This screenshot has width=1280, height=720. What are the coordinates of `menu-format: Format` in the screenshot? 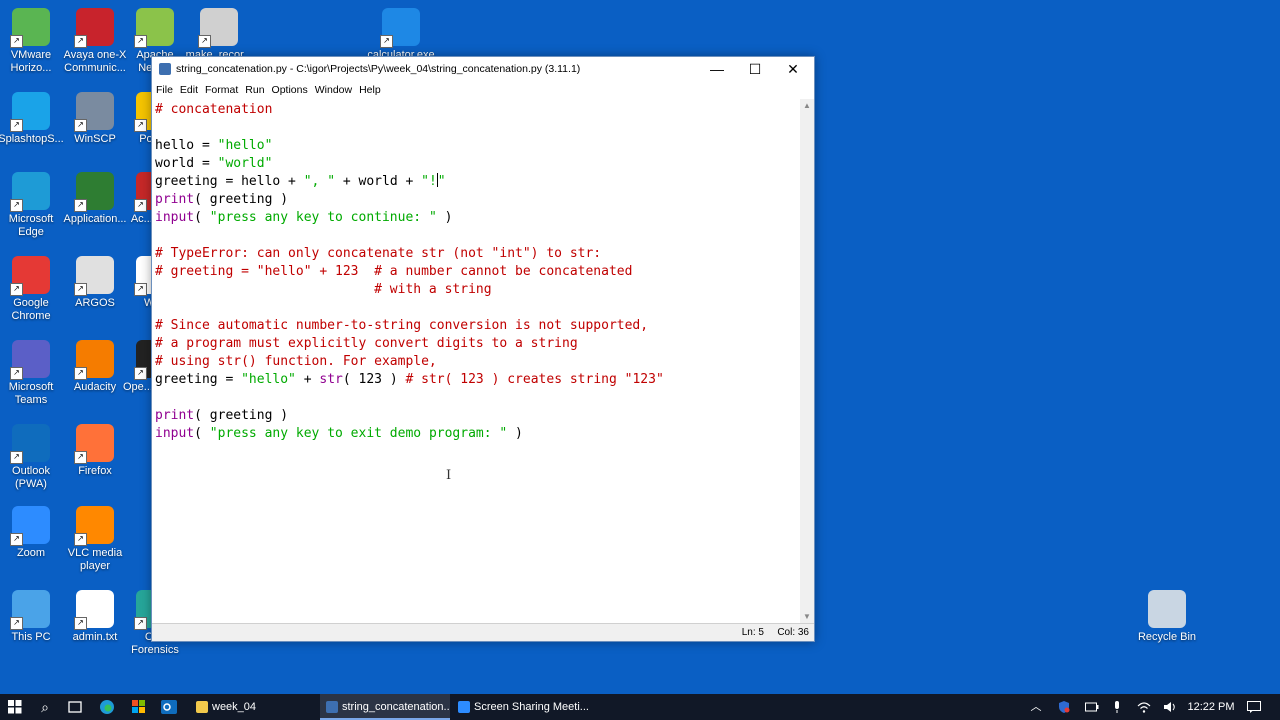 It's located at (221, 88).